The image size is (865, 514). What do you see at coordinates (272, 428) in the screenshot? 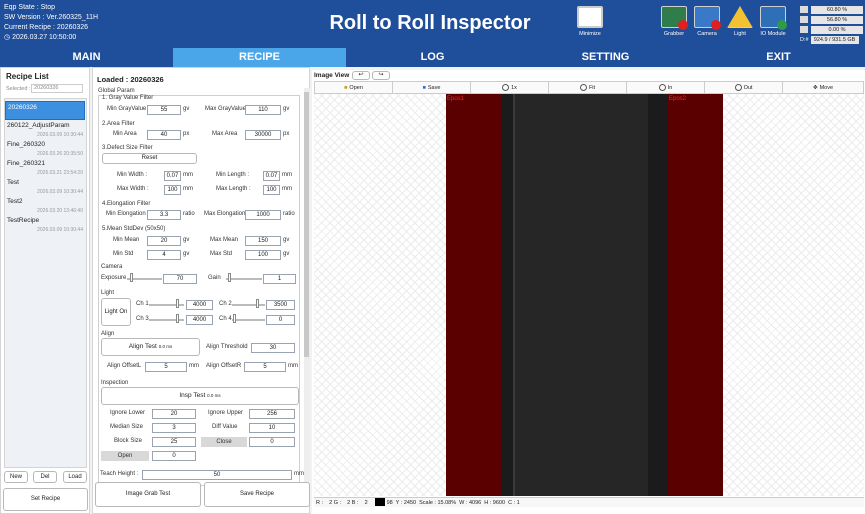
I see `diff-value-input: 10` at bounding box center [272, 428].